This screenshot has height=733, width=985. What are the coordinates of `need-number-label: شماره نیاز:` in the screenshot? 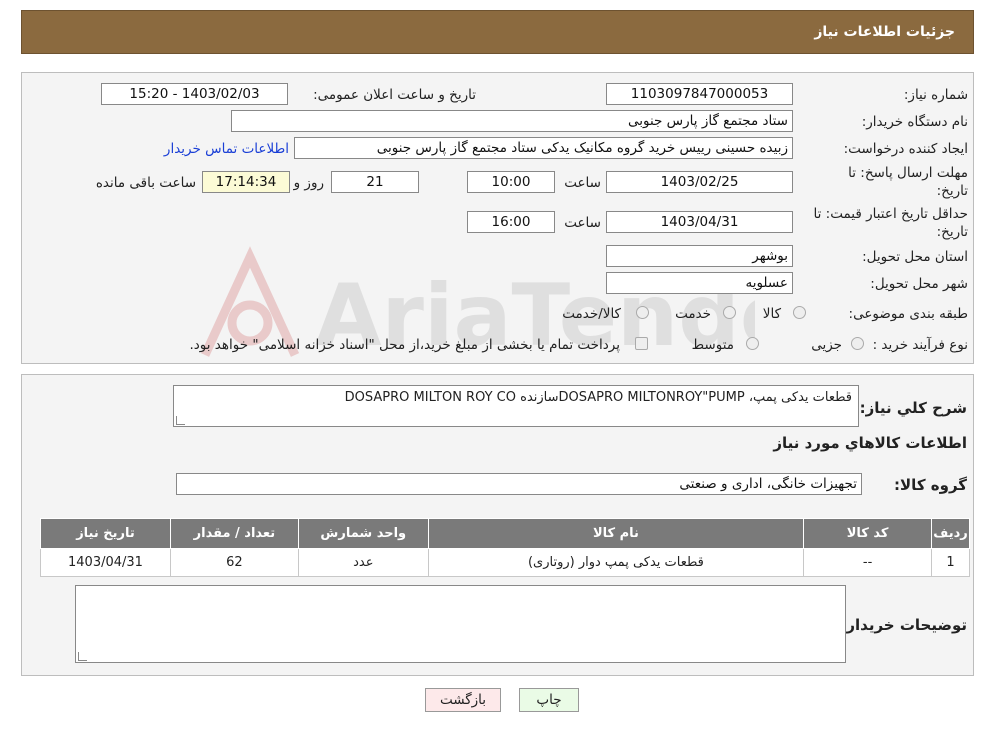 It's located at (935, 95).